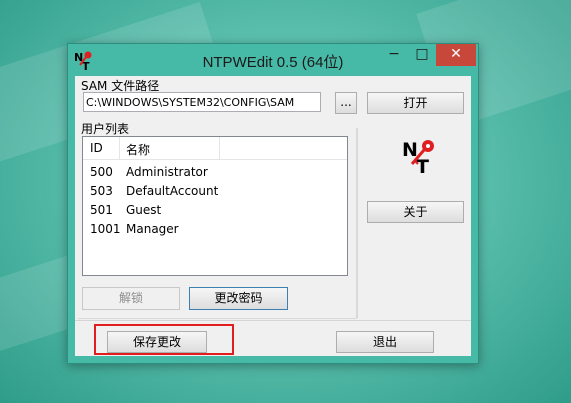  I want to click on table-row: 503 DefaultAccount, so click(215, 191).